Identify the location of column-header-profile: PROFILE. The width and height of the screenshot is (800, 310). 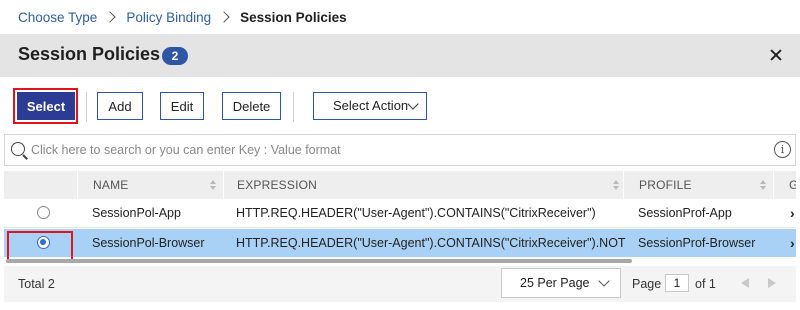
(698, 185).